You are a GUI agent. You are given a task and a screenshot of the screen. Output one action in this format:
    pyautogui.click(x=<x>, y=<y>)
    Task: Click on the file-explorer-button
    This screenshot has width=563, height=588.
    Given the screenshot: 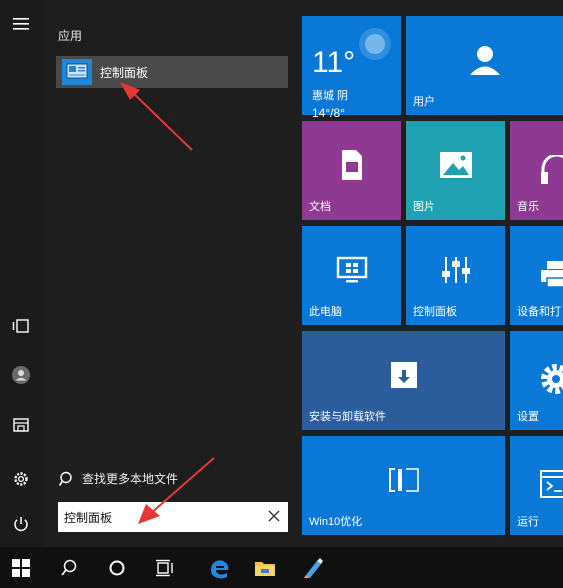 What is the action you would take?
    pyautogui.click(x=265, y=567)
    